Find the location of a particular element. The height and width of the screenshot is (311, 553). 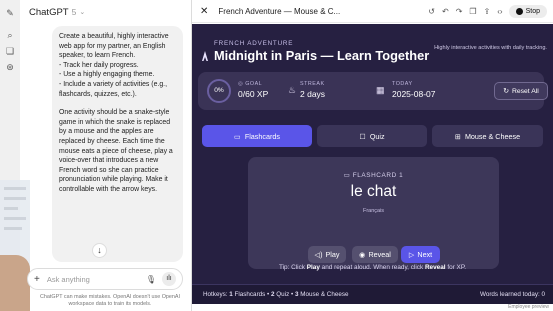

flashcard-label: FLASHCARD 1 is located at coordinates (378, 175).